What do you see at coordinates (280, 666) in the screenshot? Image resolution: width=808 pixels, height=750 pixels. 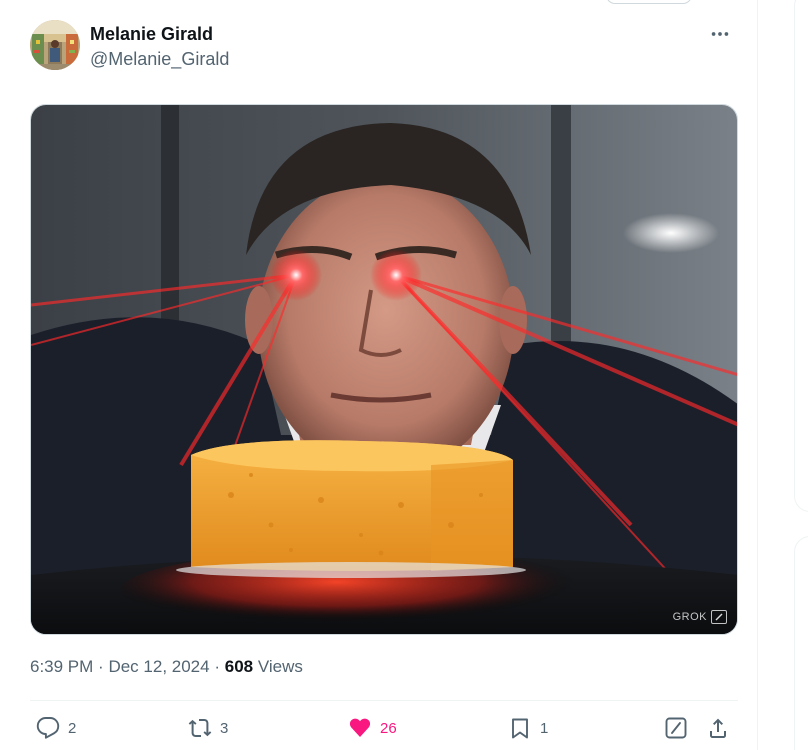 I see `views-label: Views` at bounding box center [280, 666].